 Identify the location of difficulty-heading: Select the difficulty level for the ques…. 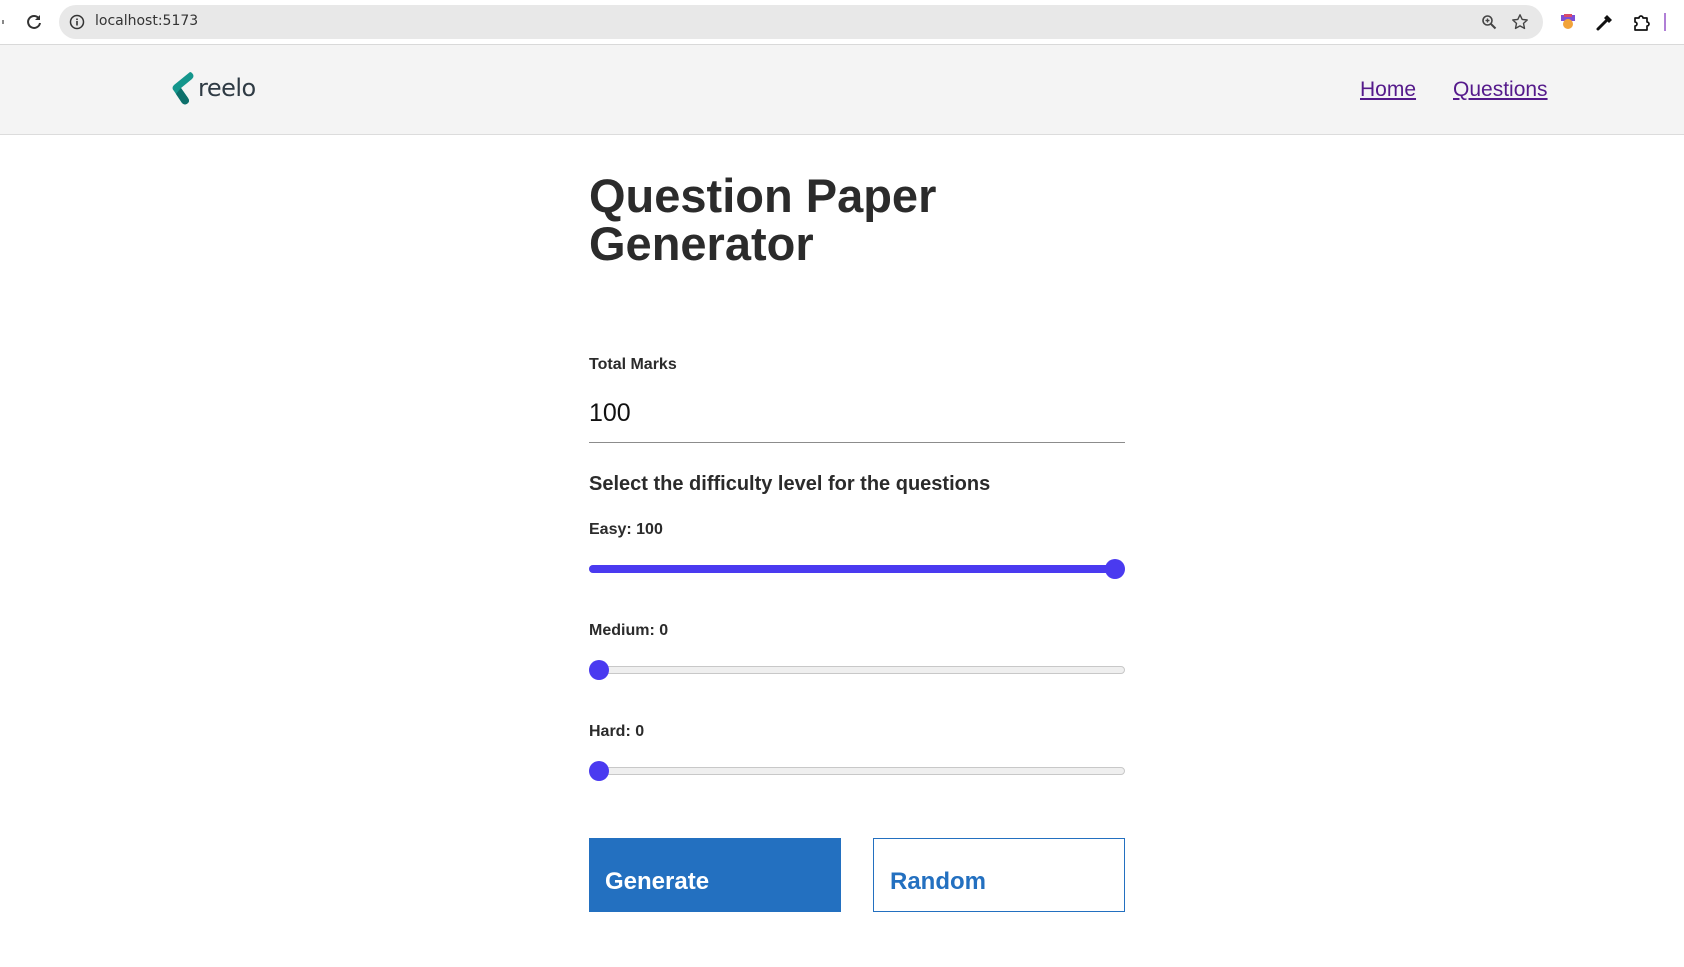
(790, 484).